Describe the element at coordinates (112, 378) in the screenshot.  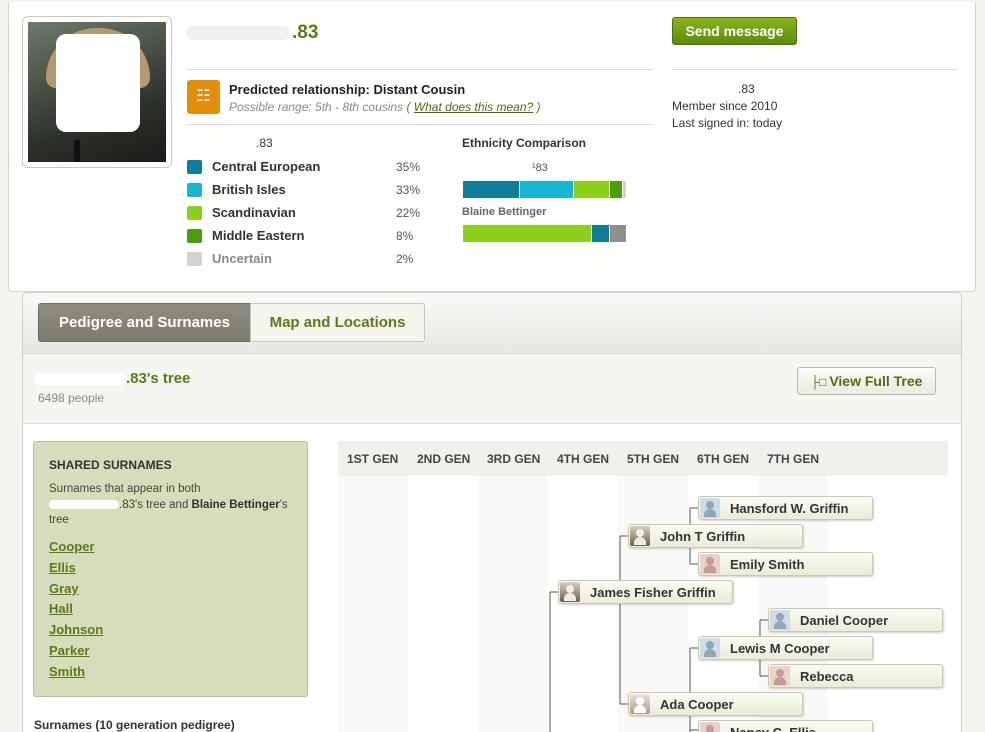
I see `tree-title: .83's tree` at that location.